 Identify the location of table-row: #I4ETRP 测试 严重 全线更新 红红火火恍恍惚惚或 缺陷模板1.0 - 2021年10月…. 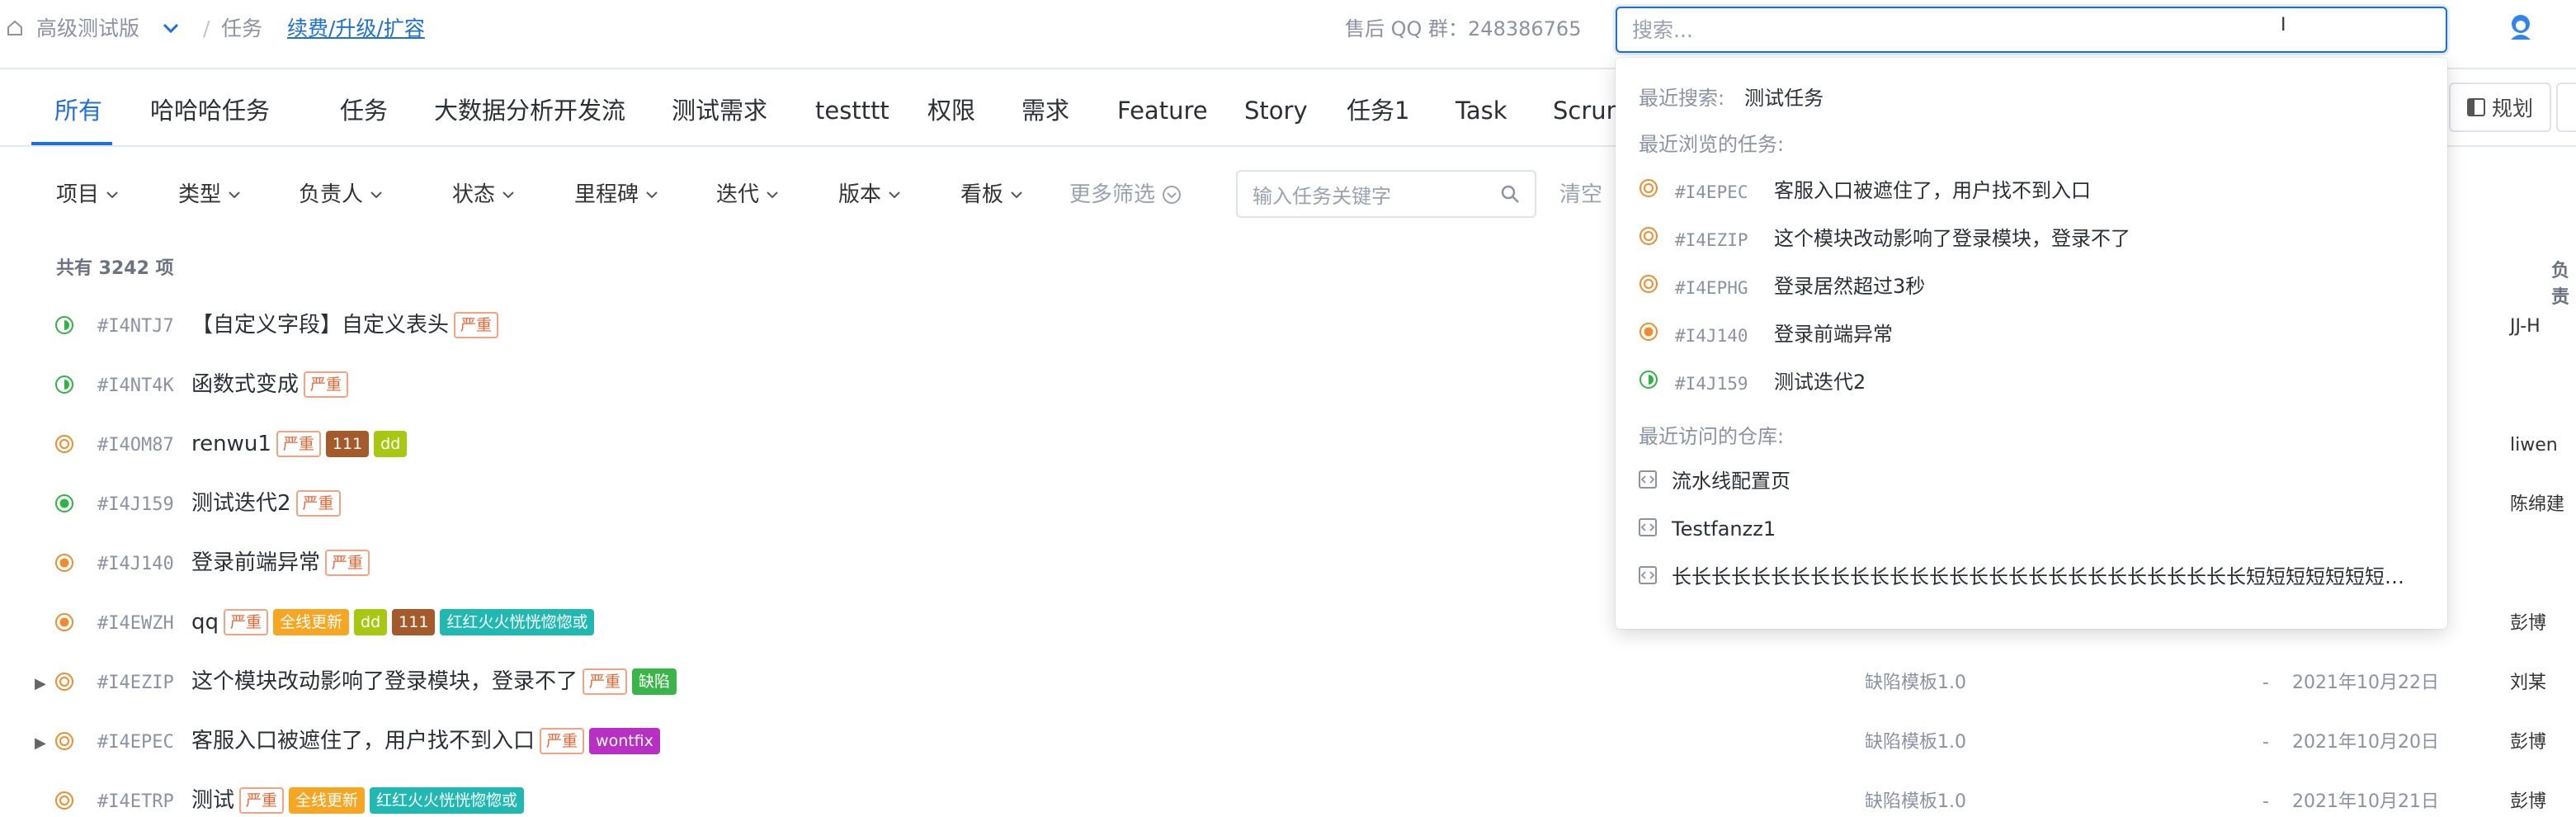
(1288, 794).